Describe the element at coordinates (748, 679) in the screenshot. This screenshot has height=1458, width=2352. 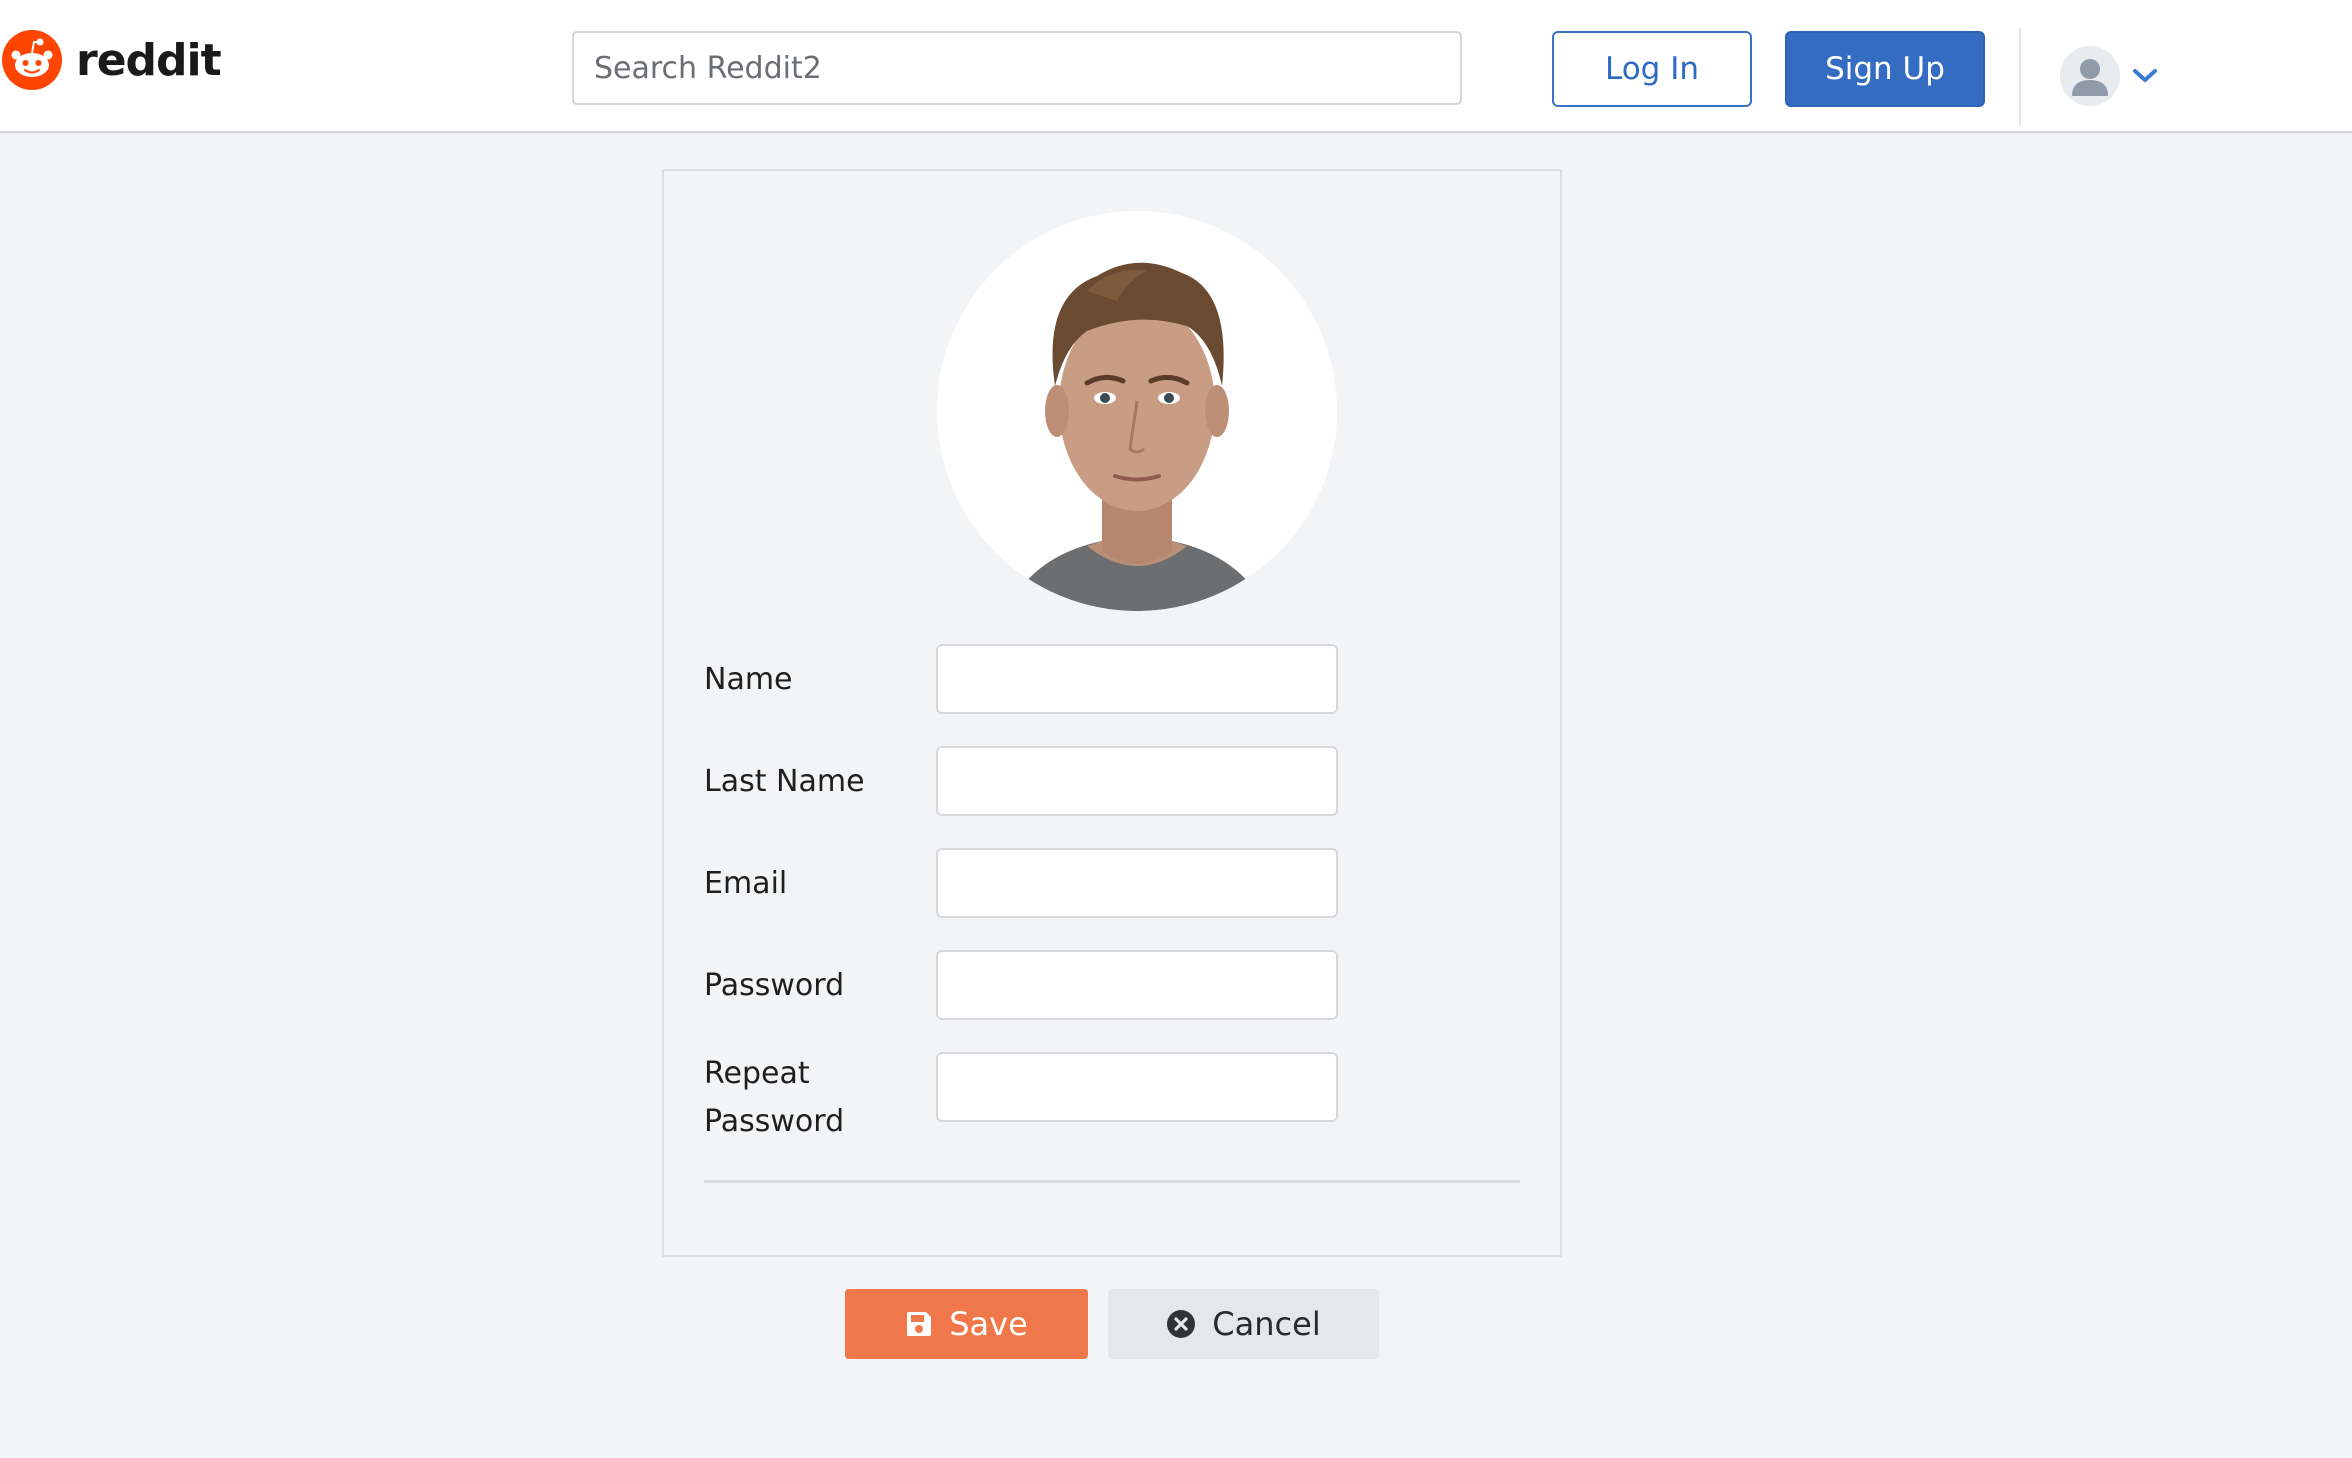
I see `name-label: Name` at that location.